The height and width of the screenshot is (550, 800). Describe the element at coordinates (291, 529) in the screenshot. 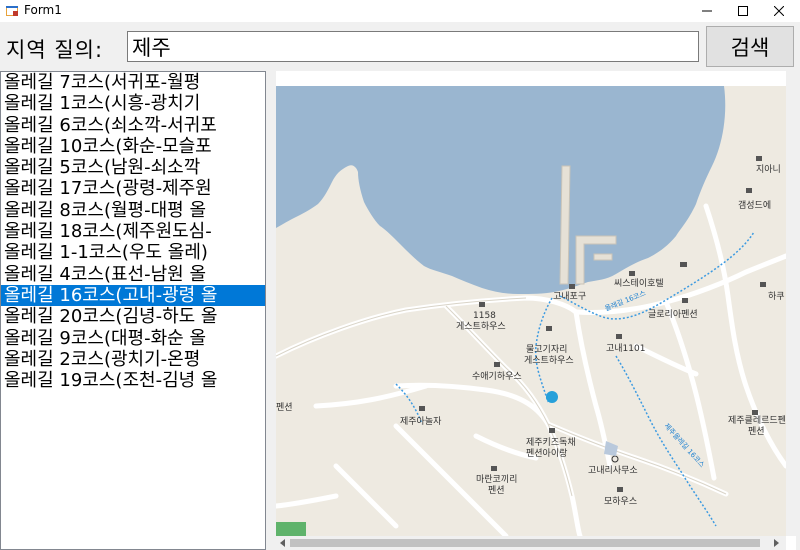

I see `map-park` at that location.